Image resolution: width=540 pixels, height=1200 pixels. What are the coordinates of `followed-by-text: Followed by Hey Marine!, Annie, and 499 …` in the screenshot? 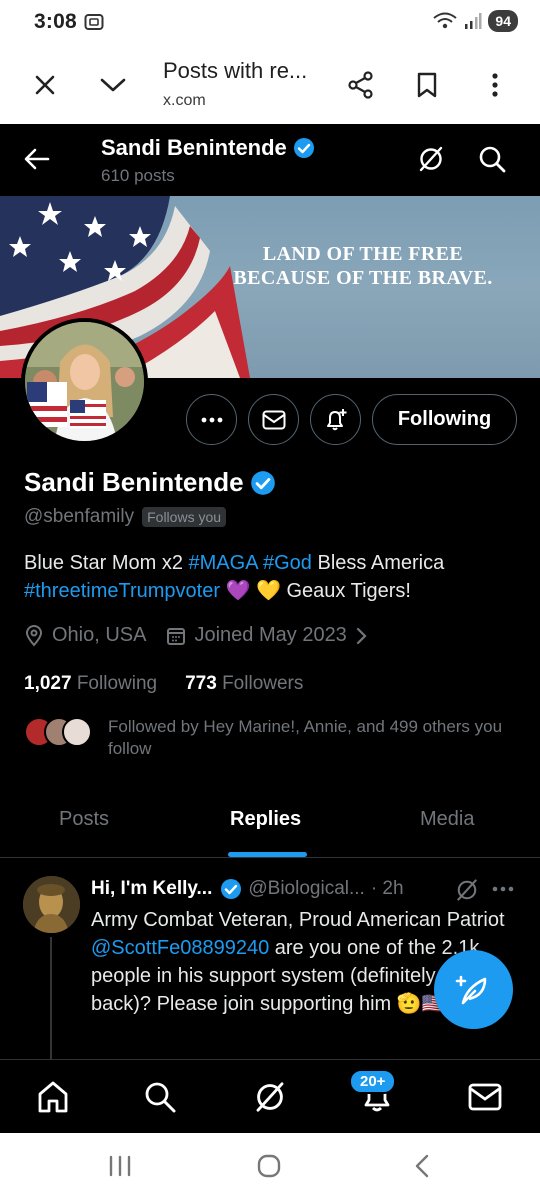 It's located at (305, 737).